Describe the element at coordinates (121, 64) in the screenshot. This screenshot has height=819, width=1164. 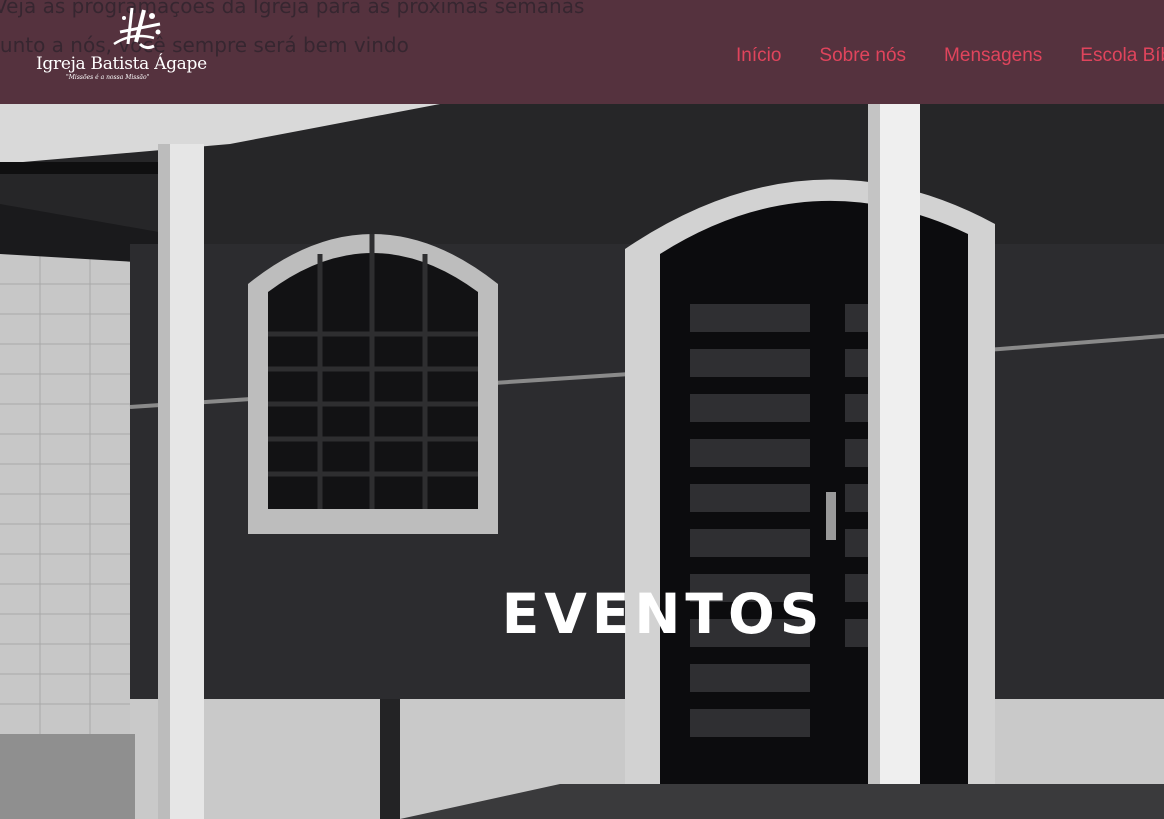
I see `logo-name: Igreja Batista Ágape` at that location.